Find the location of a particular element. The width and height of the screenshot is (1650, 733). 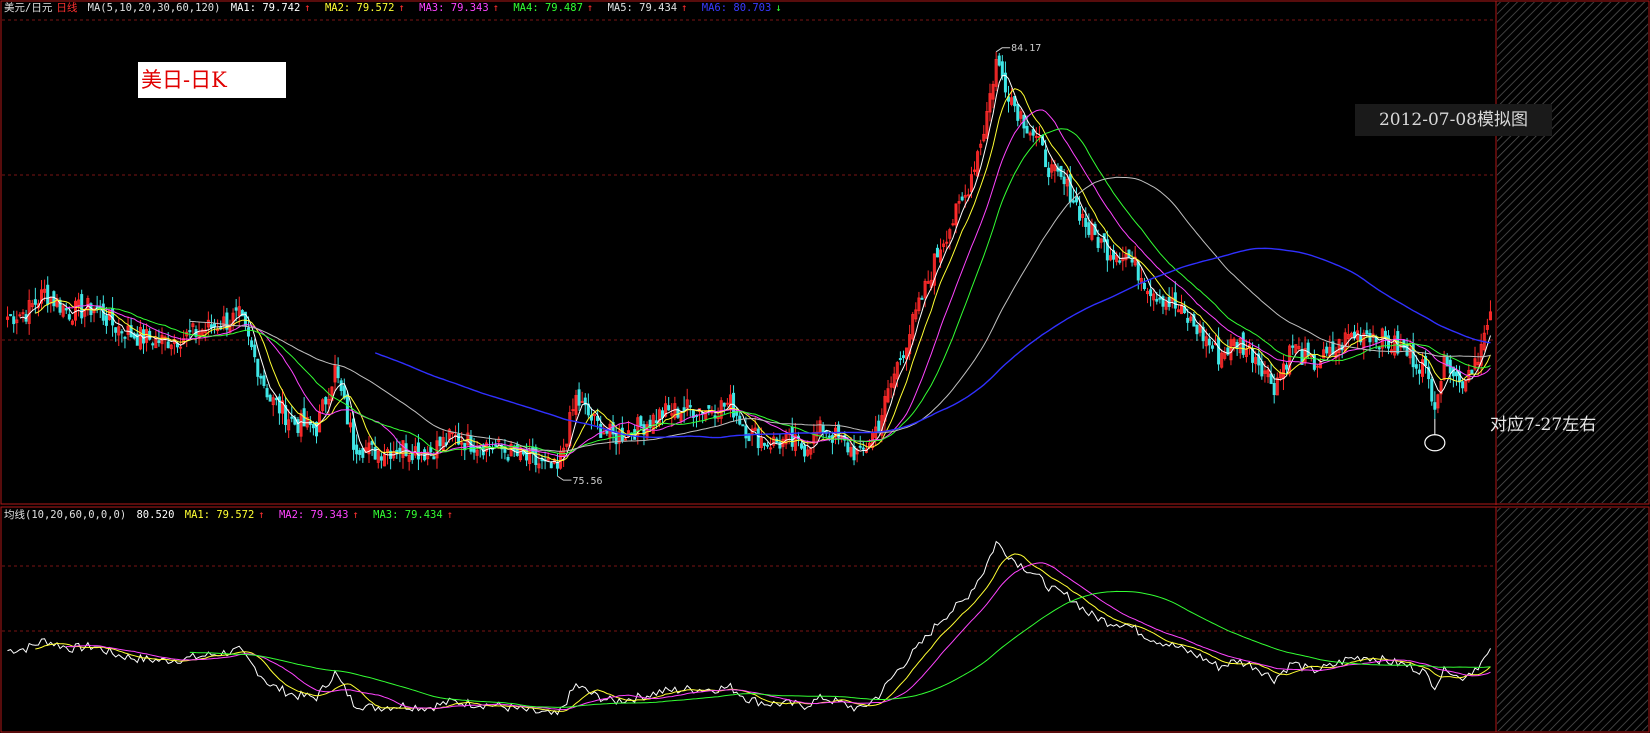

period-label: 日线 is located at coordinates (66, 8).